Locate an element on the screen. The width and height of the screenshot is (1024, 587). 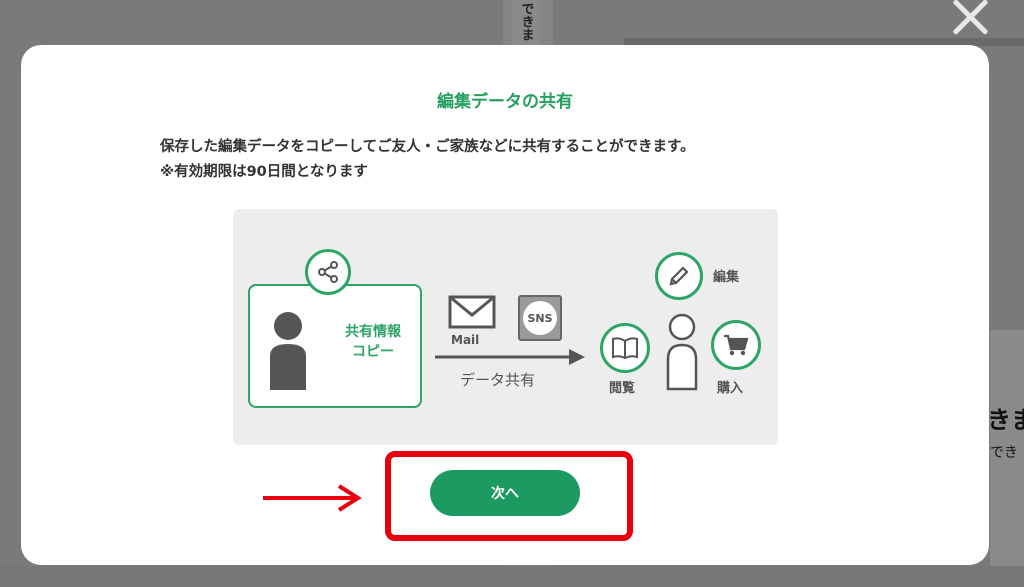
recipient-person-icon is located at coordinates (682, 352).